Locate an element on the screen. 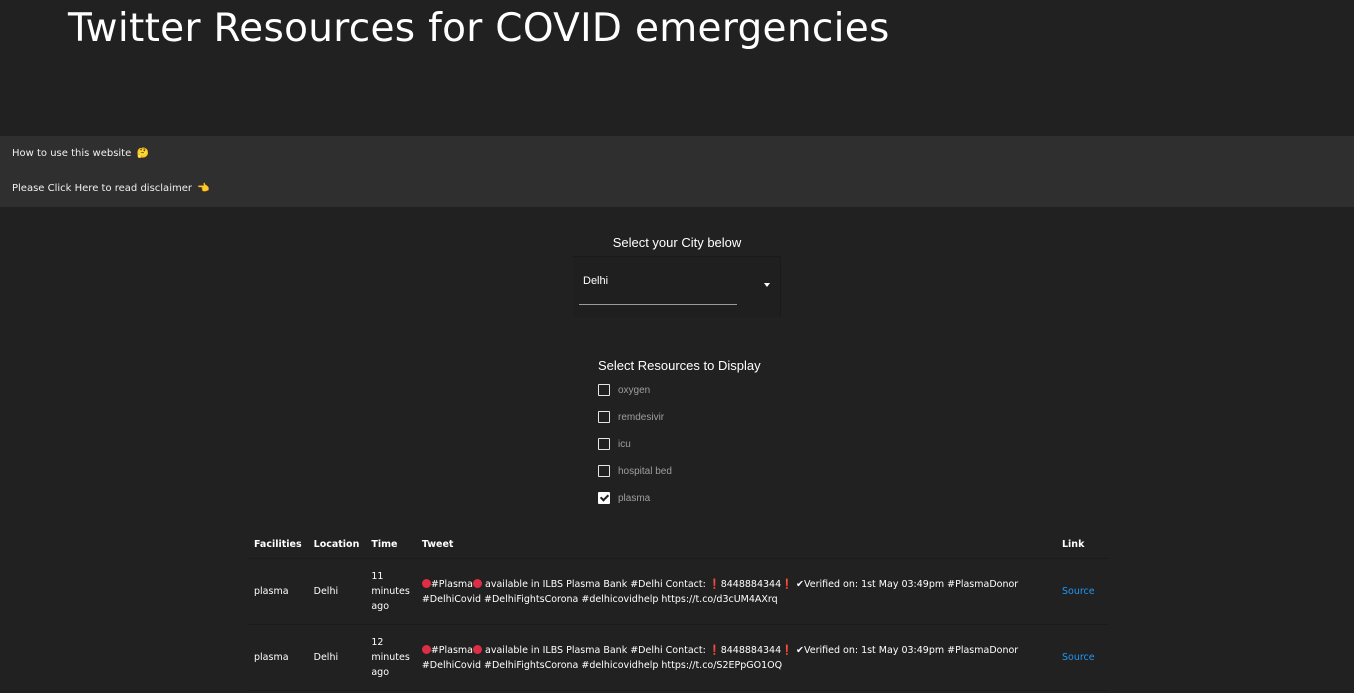  checkbox-icu: icu is located at coordinates (614, 444).